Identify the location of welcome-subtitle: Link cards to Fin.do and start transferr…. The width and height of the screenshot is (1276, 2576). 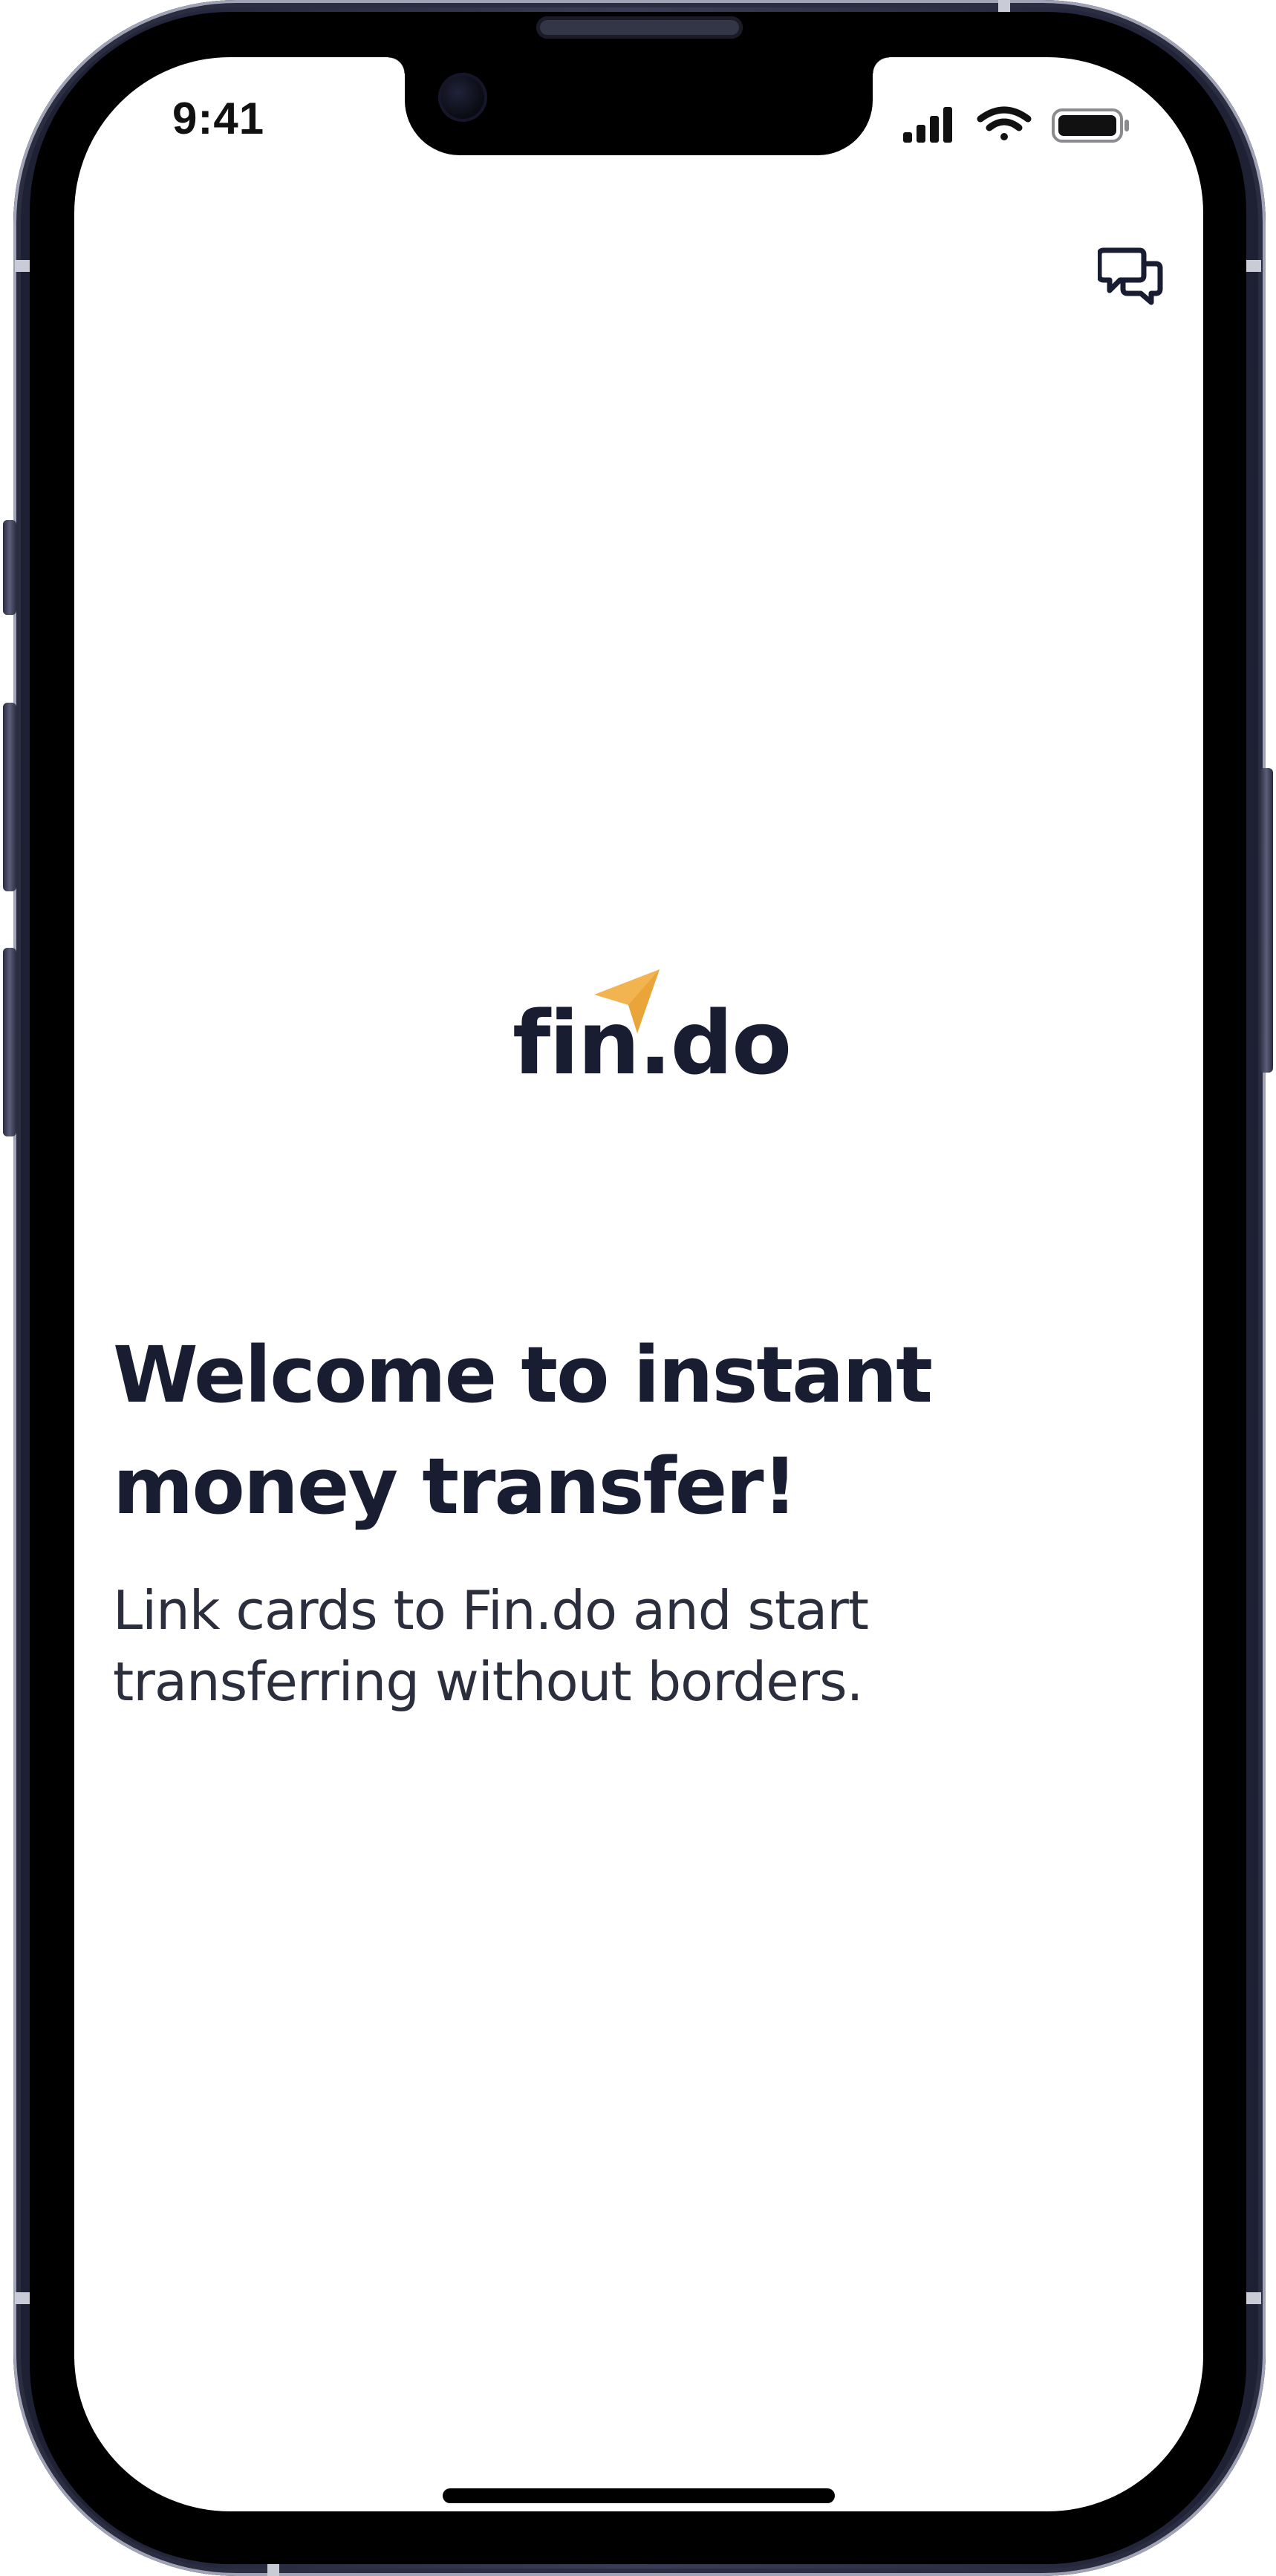
(491, 1646).